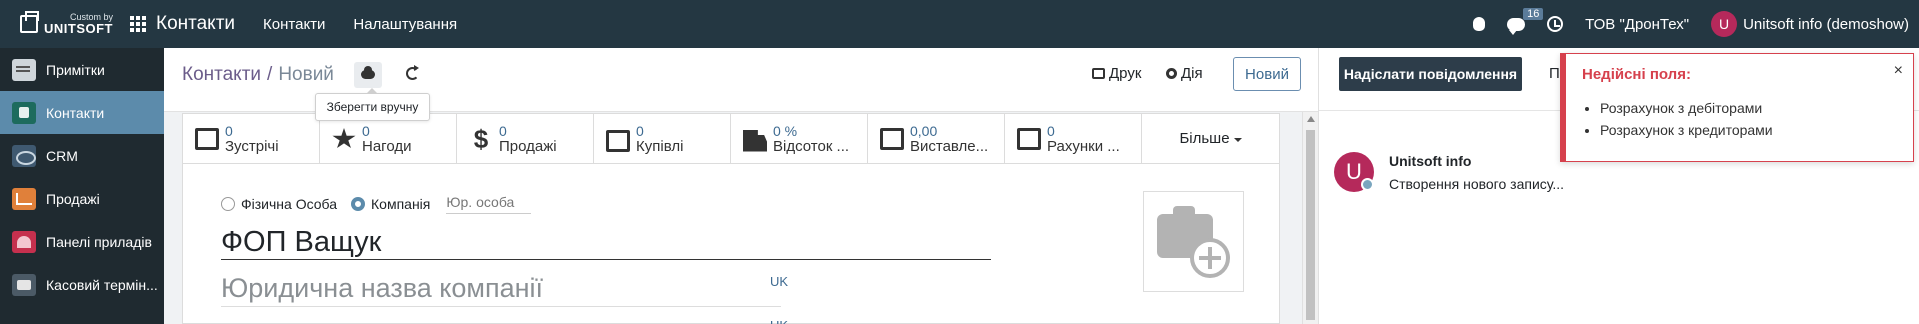 This screenshot has width=1919, height=324. I want to click on save-button, so click(368, 75).